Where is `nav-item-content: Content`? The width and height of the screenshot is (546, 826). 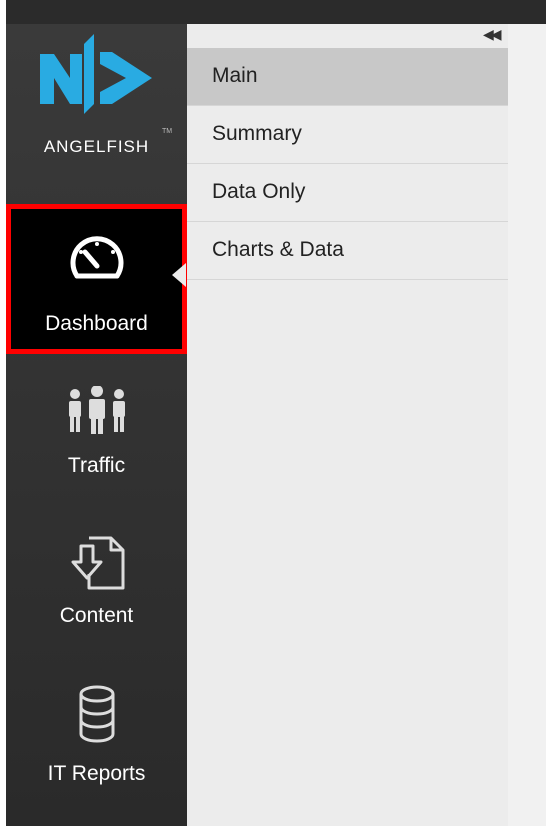 nav-item-content: Content is located at coordinates (96, 579).